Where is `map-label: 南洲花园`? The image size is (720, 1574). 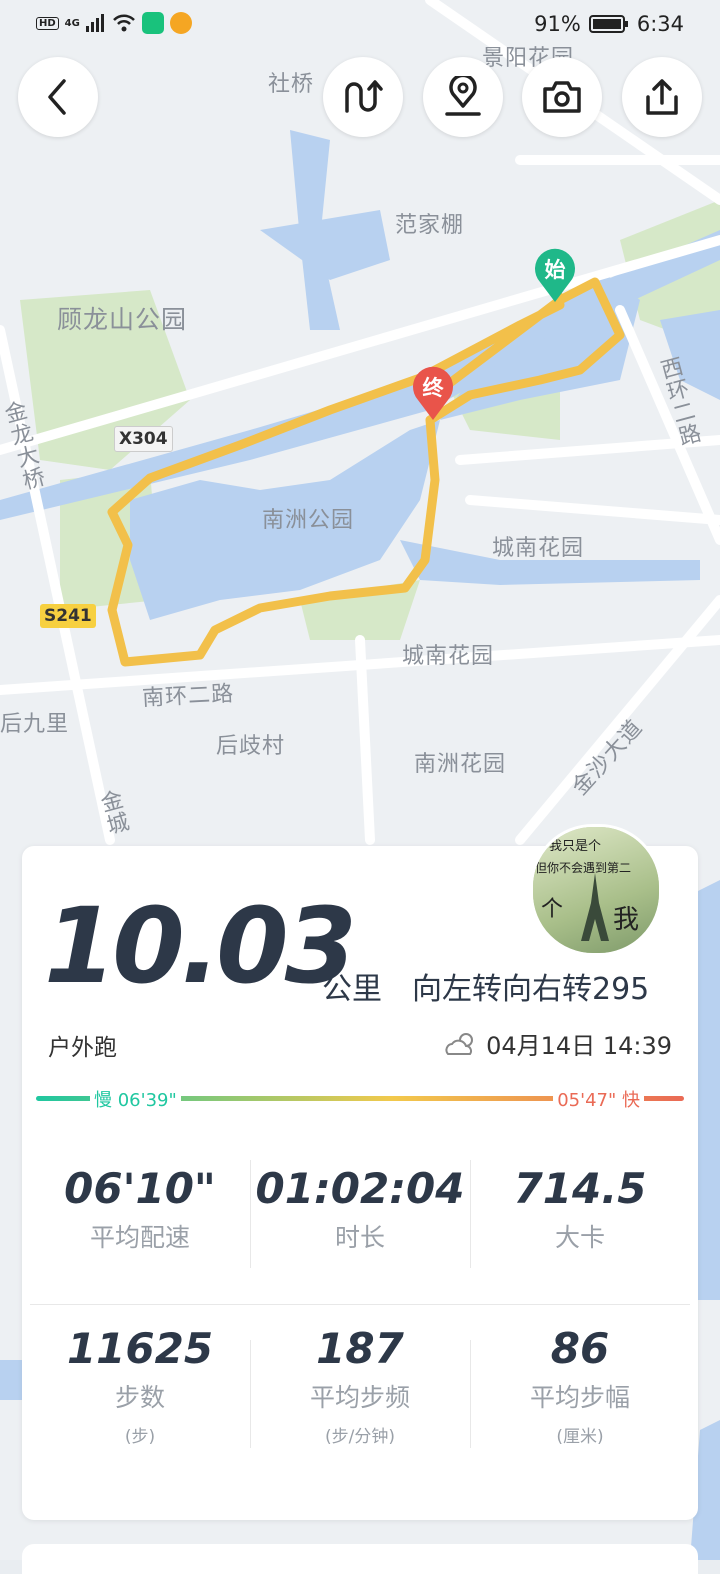
map-label: 南洲花园 is located at coordinates (460, 764).